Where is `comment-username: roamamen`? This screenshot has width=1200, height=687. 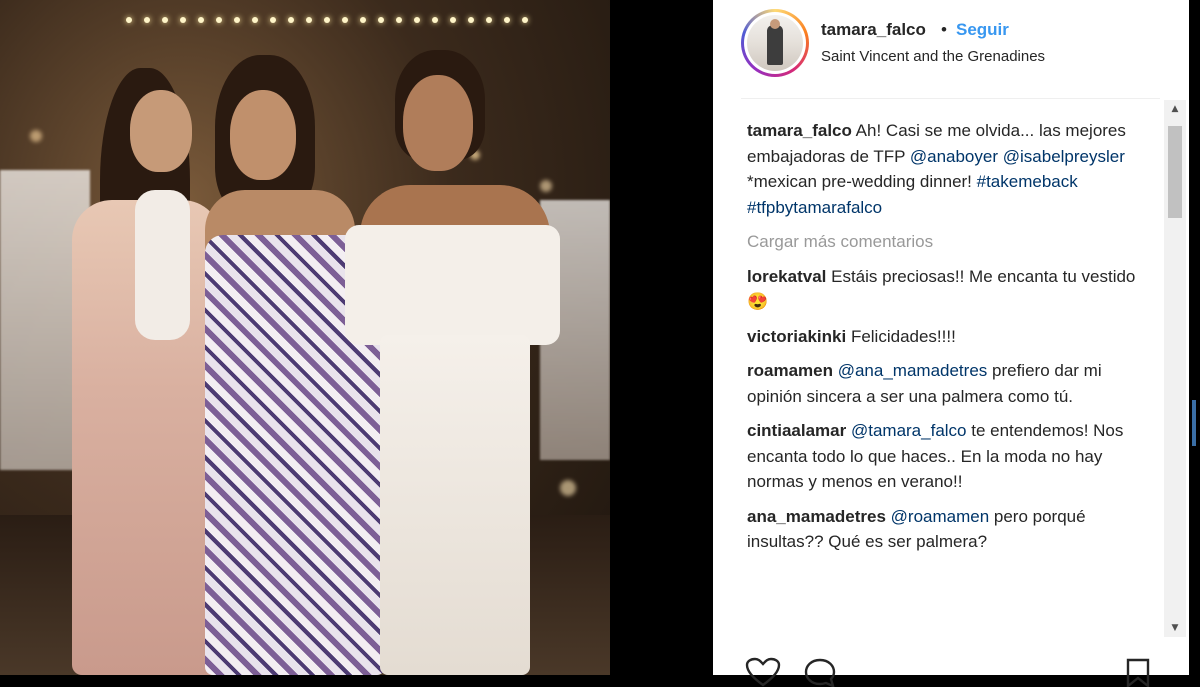 comment-username: roamamen is located at coordinates (790, 370).